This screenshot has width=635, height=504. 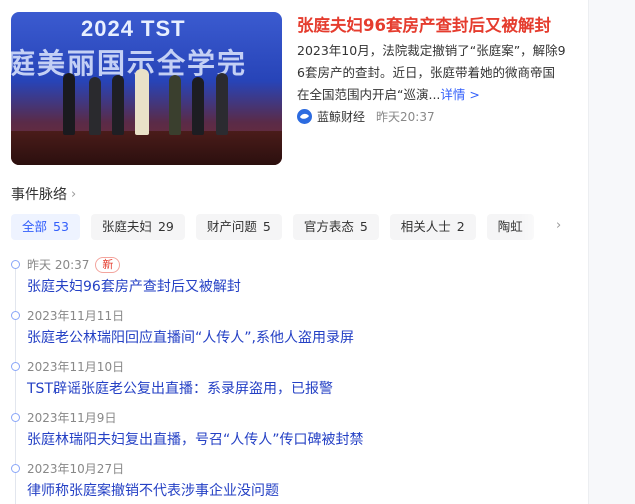 I want to click on timeline-title-link: 张庭夫妇96套房产查封后又被解封, so click(x=134, y=286).